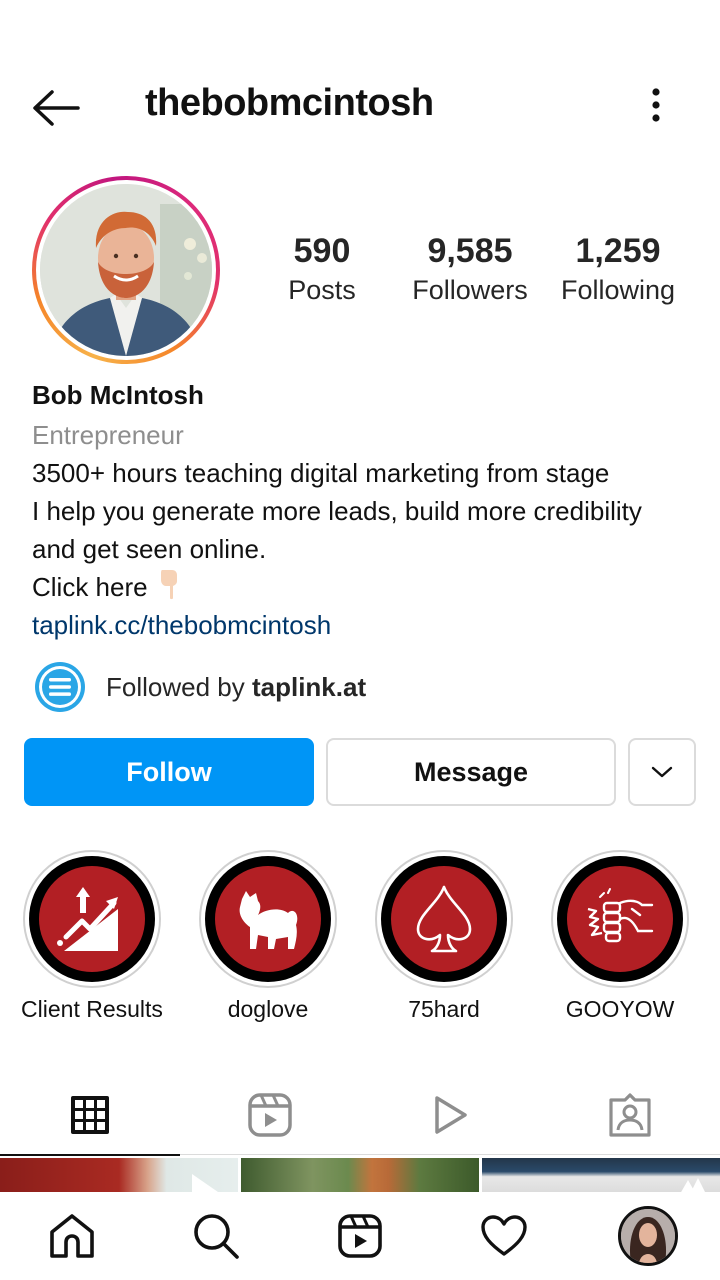  What do you see at coordinates (470, 251) in the screenshot?
I see `followers-count: 9,585` at bounding box center [470, 251].